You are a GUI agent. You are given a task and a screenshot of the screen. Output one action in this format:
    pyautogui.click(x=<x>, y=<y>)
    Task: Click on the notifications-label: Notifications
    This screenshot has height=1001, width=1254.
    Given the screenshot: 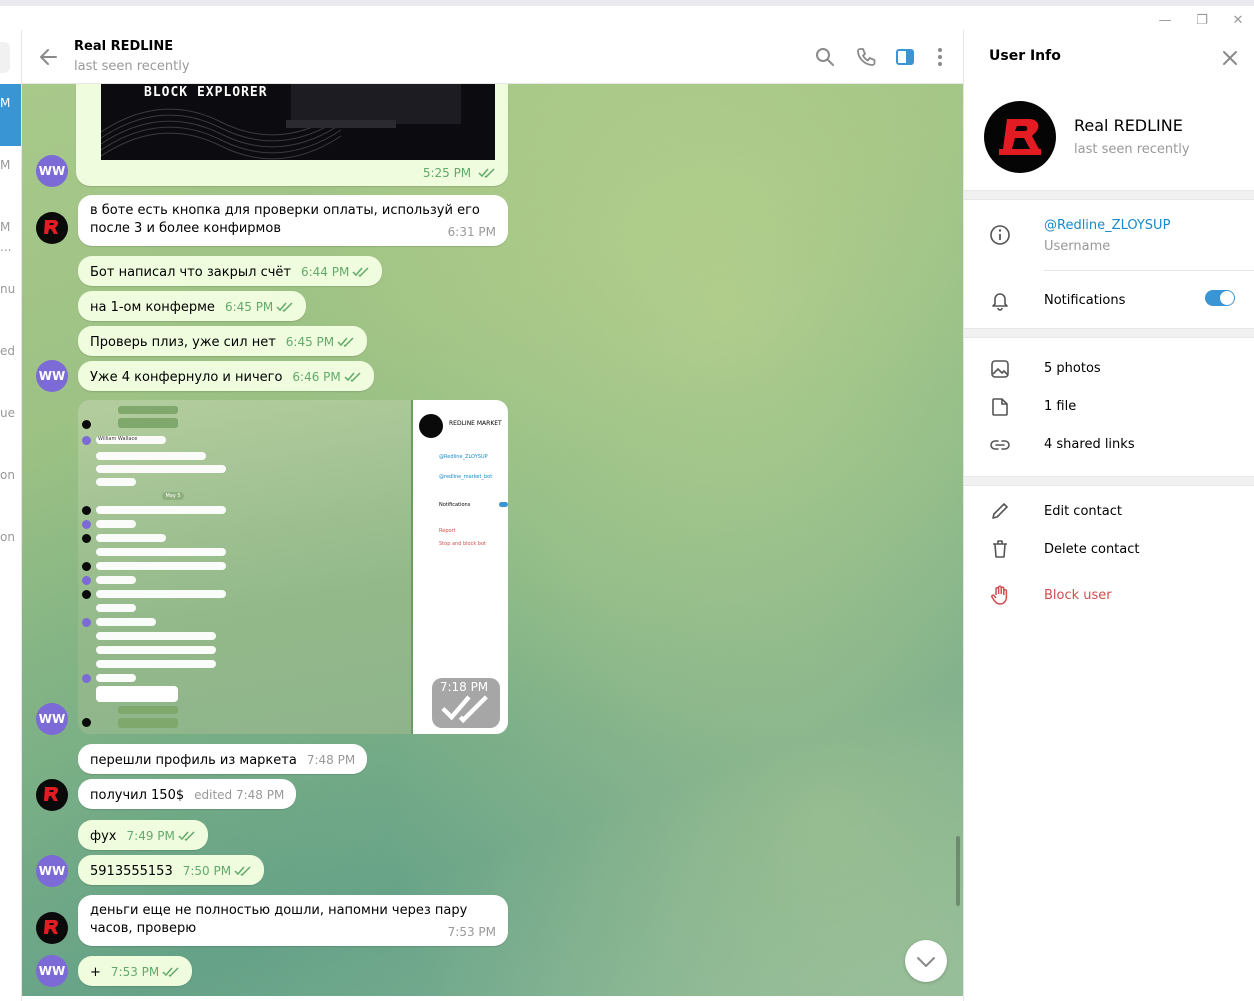 What is the action you would take?
    pyautogui.click(x=1085, y=300)
    